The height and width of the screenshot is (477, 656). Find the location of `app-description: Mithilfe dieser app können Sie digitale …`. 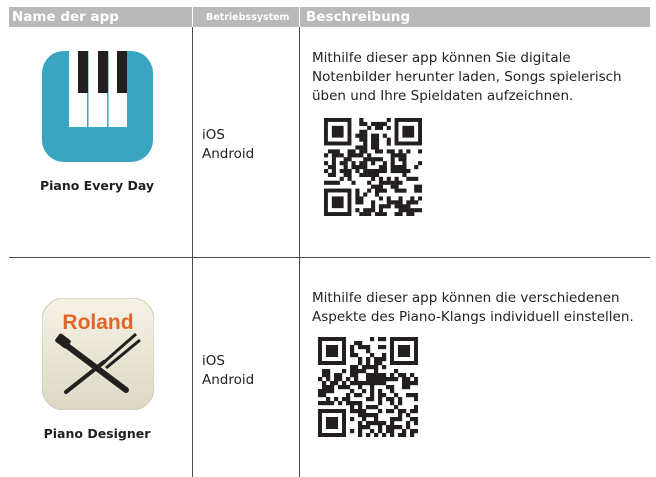

app-description: Mithilfe dieser app können Sie digitale … is located at coordinates (467, 77).